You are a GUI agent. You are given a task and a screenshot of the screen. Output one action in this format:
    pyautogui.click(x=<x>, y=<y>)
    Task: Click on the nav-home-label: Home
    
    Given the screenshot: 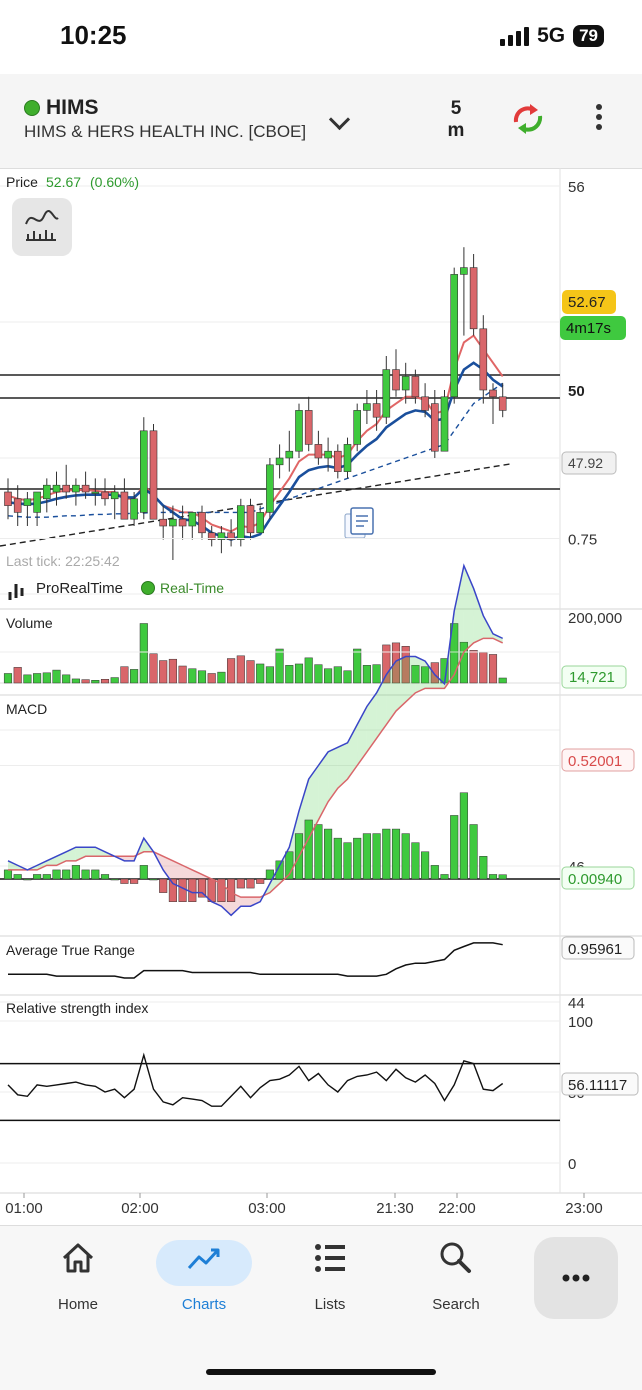 What is the action you would take?
    pyautogui.click(x=78, y=1304)
    